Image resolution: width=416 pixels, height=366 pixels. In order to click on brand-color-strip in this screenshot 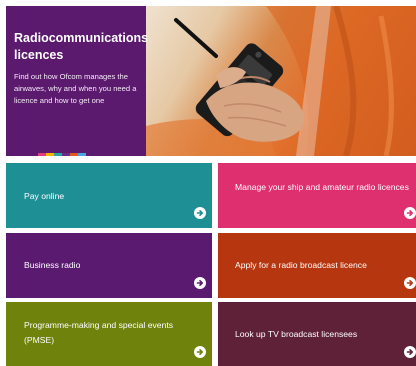, I will do `click(62, 154)`.